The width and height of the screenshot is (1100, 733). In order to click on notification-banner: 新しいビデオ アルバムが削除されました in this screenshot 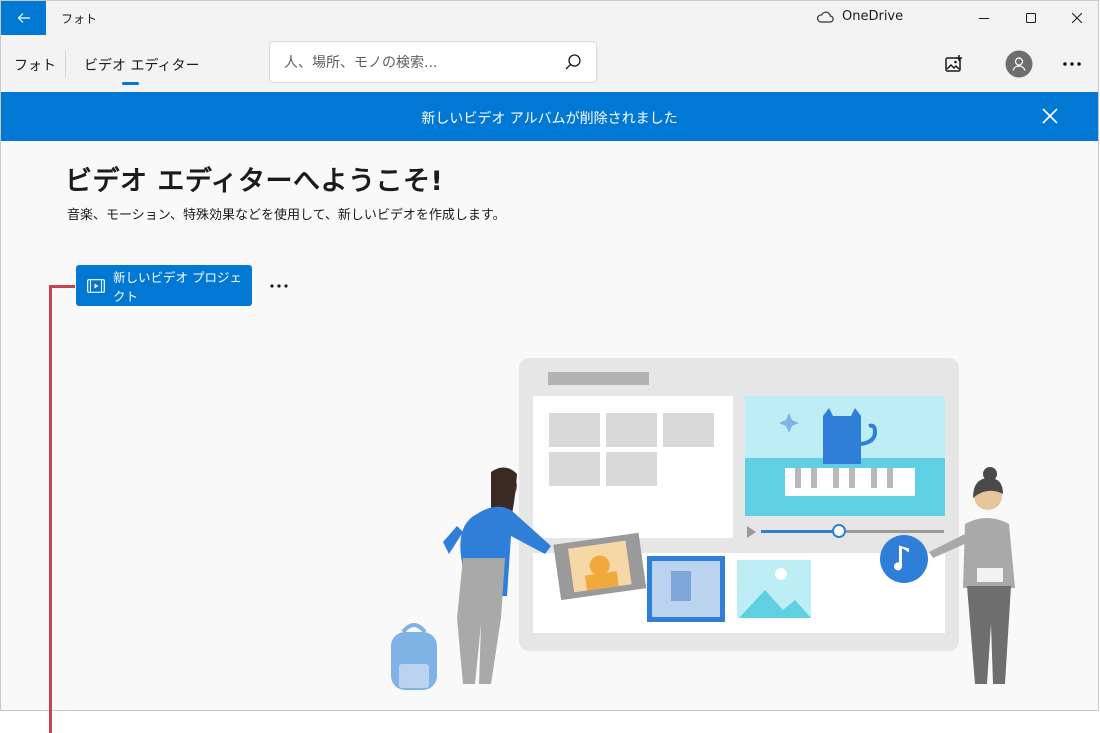, I will do `click(549, 116)`.